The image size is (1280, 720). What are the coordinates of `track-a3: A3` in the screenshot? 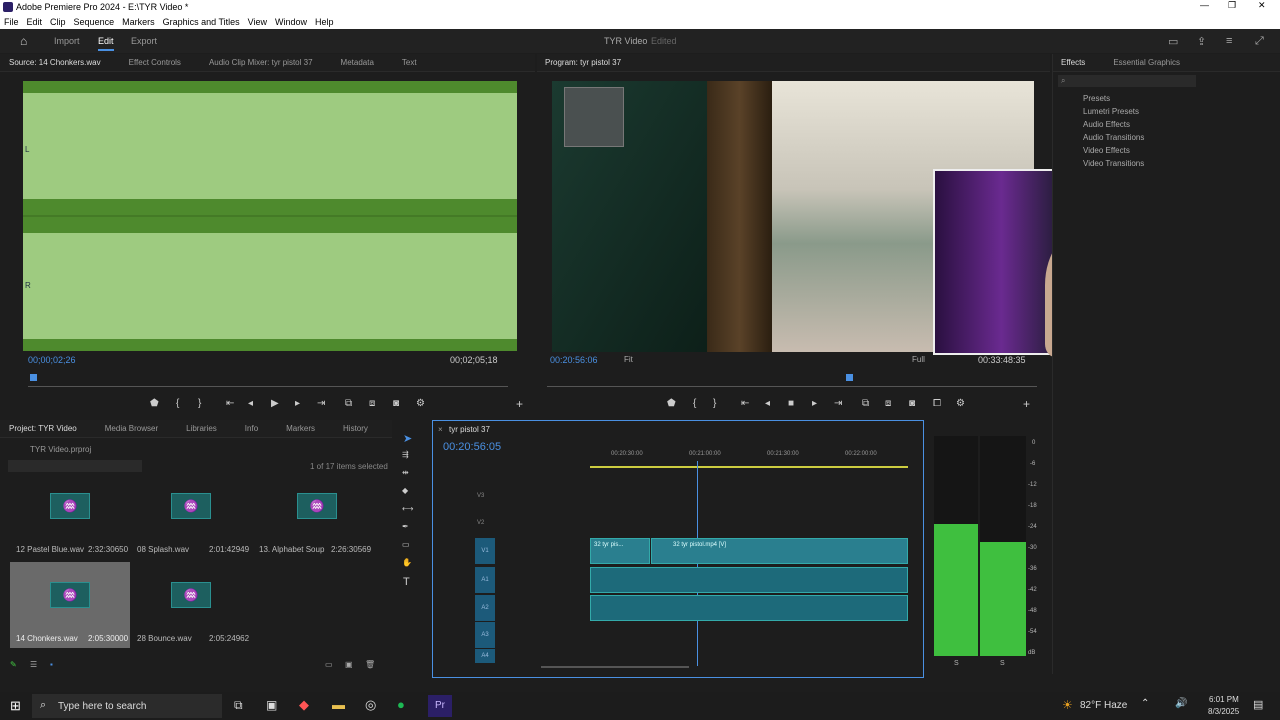 It's located at (485, 635).